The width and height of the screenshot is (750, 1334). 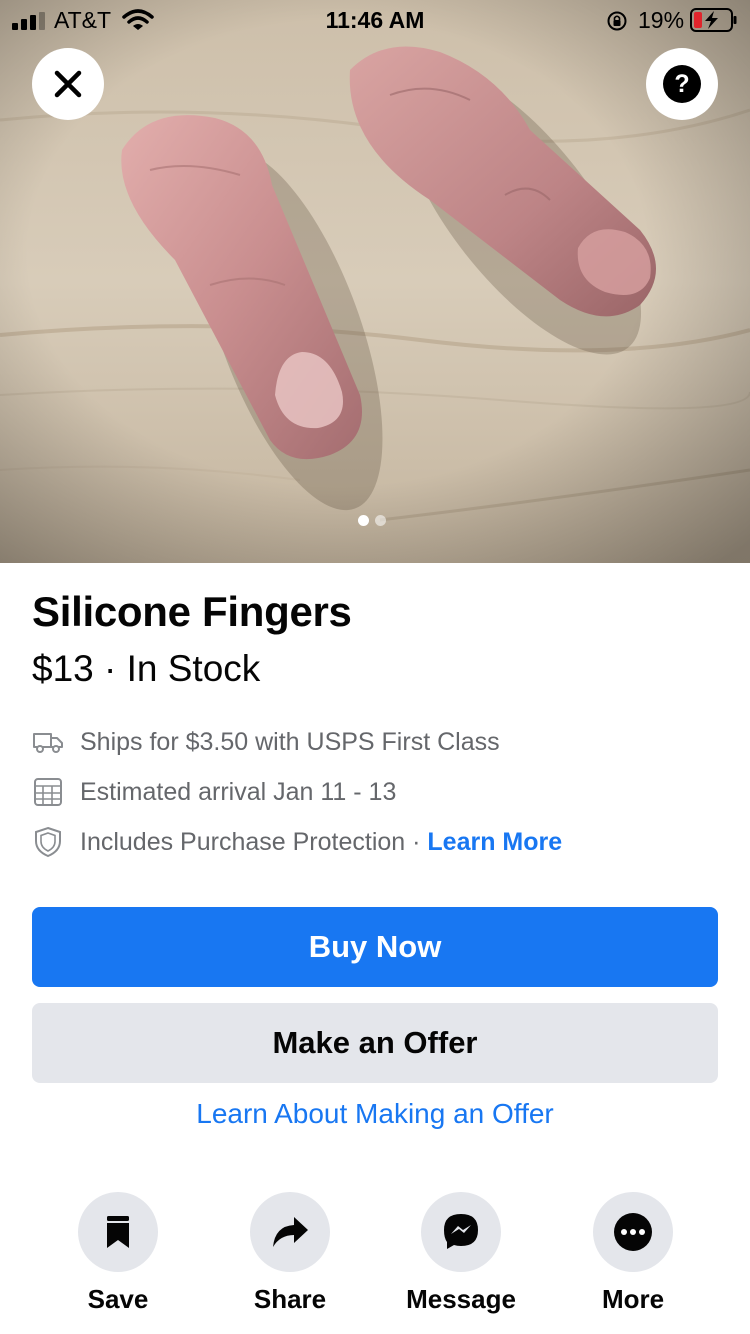 What do you see at coordinates (192, 611) in the screenshot?
I see `listing-title: Silicone Fingers` at bounding box center [192, 611].